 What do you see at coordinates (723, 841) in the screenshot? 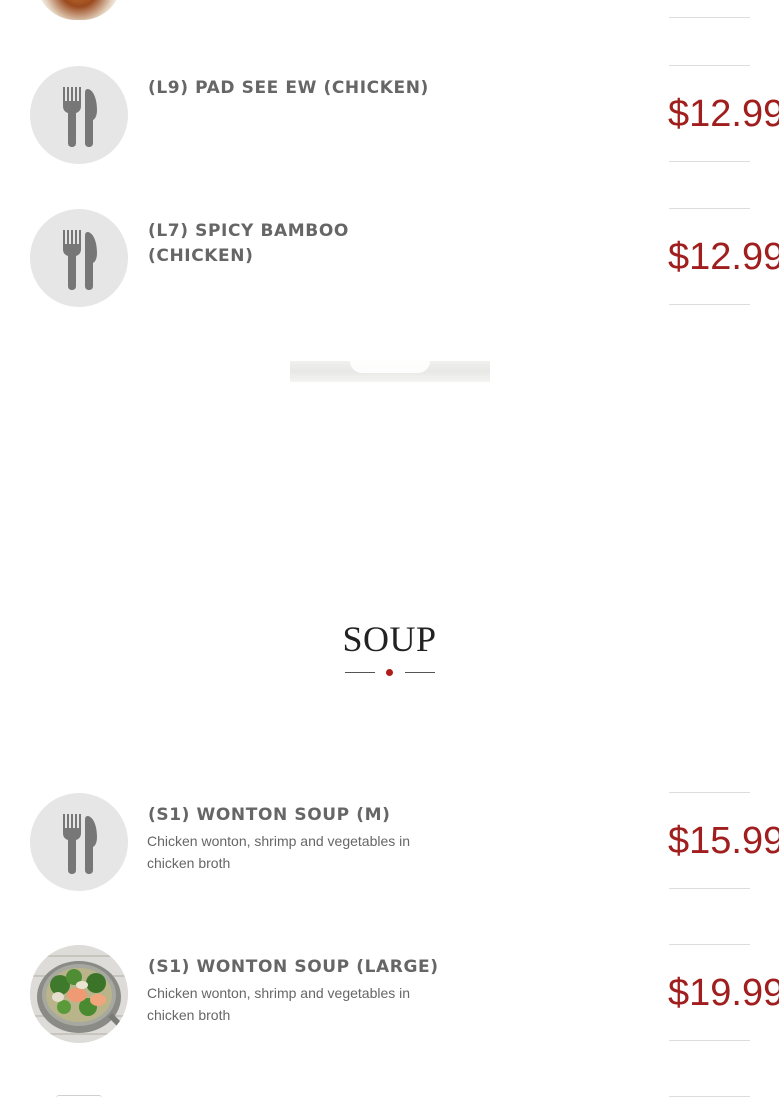
I see `item-price: $15.99` at bounding box center [723, 841].